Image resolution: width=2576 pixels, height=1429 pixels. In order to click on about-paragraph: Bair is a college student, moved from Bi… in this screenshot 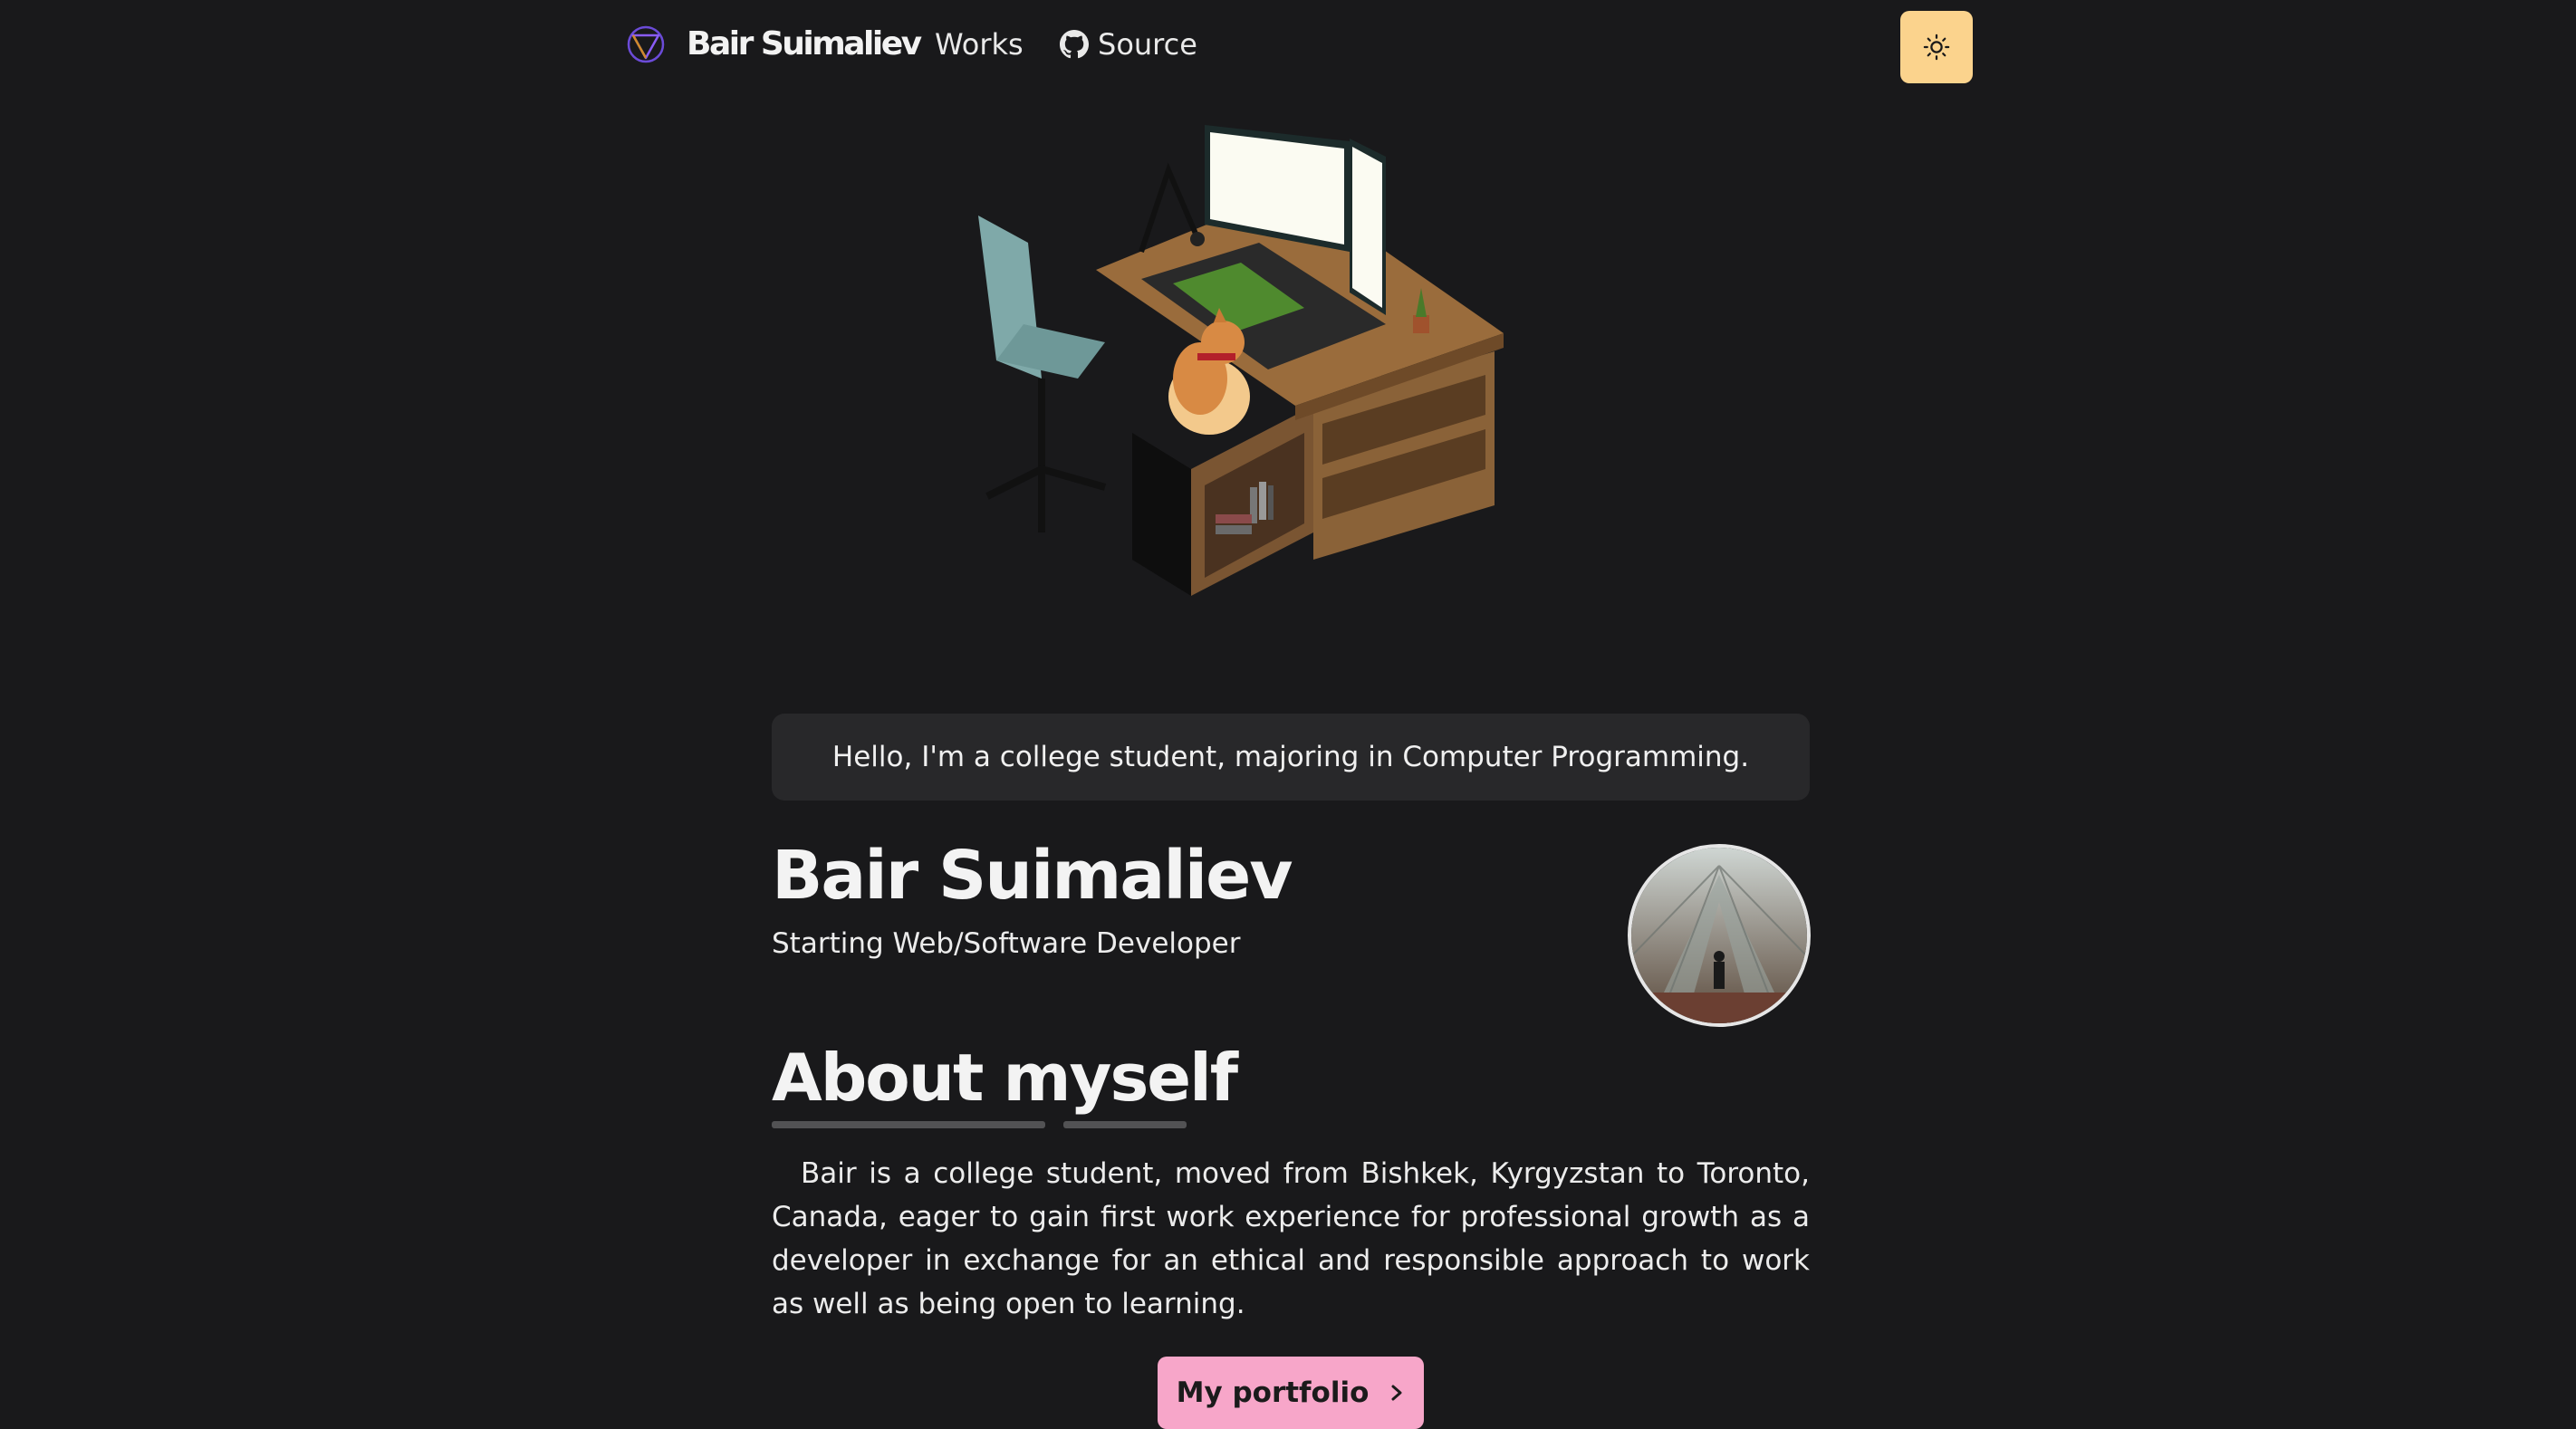, I will do `click(1291, 1238)`.